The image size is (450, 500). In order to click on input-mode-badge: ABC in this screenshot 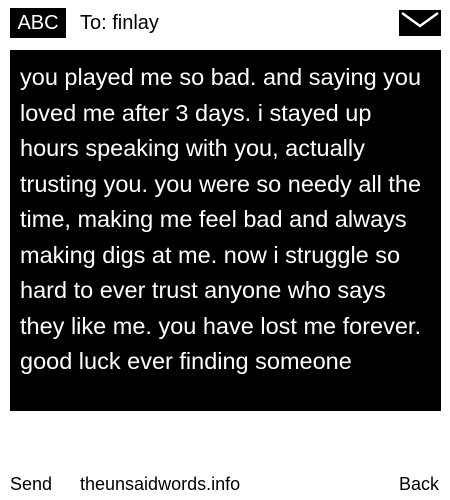, I will do `click(38, 23)`.